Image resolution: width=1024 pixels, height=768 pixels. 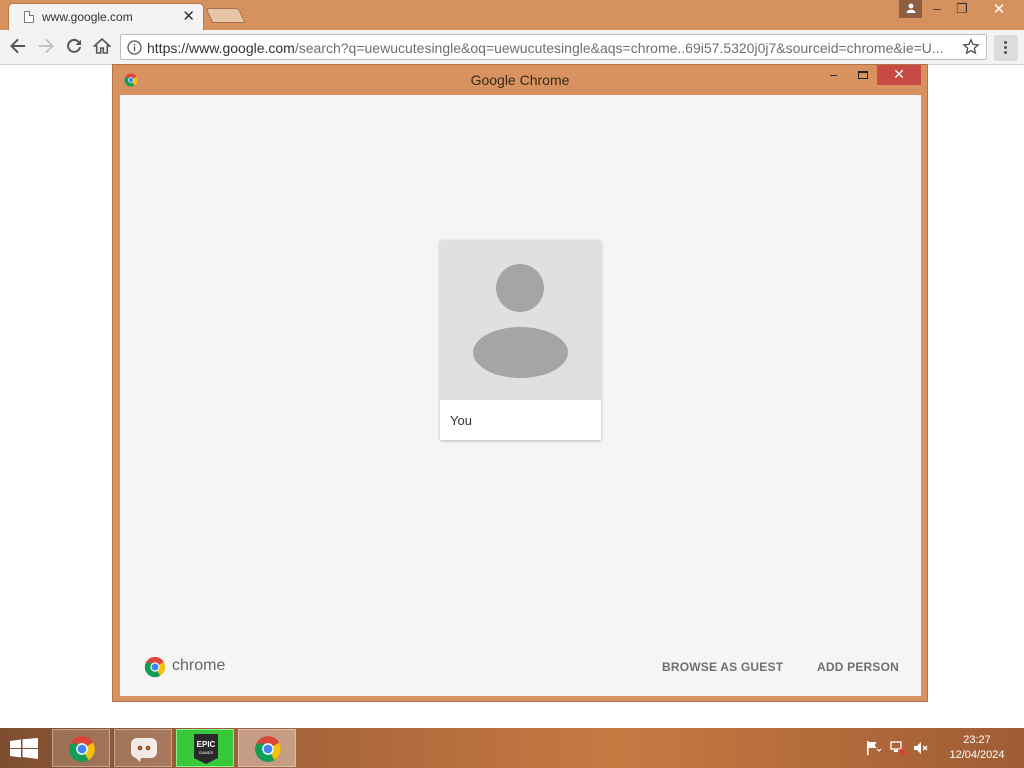 I want to click on avatar-body-shape, so click(x=520, y=352).